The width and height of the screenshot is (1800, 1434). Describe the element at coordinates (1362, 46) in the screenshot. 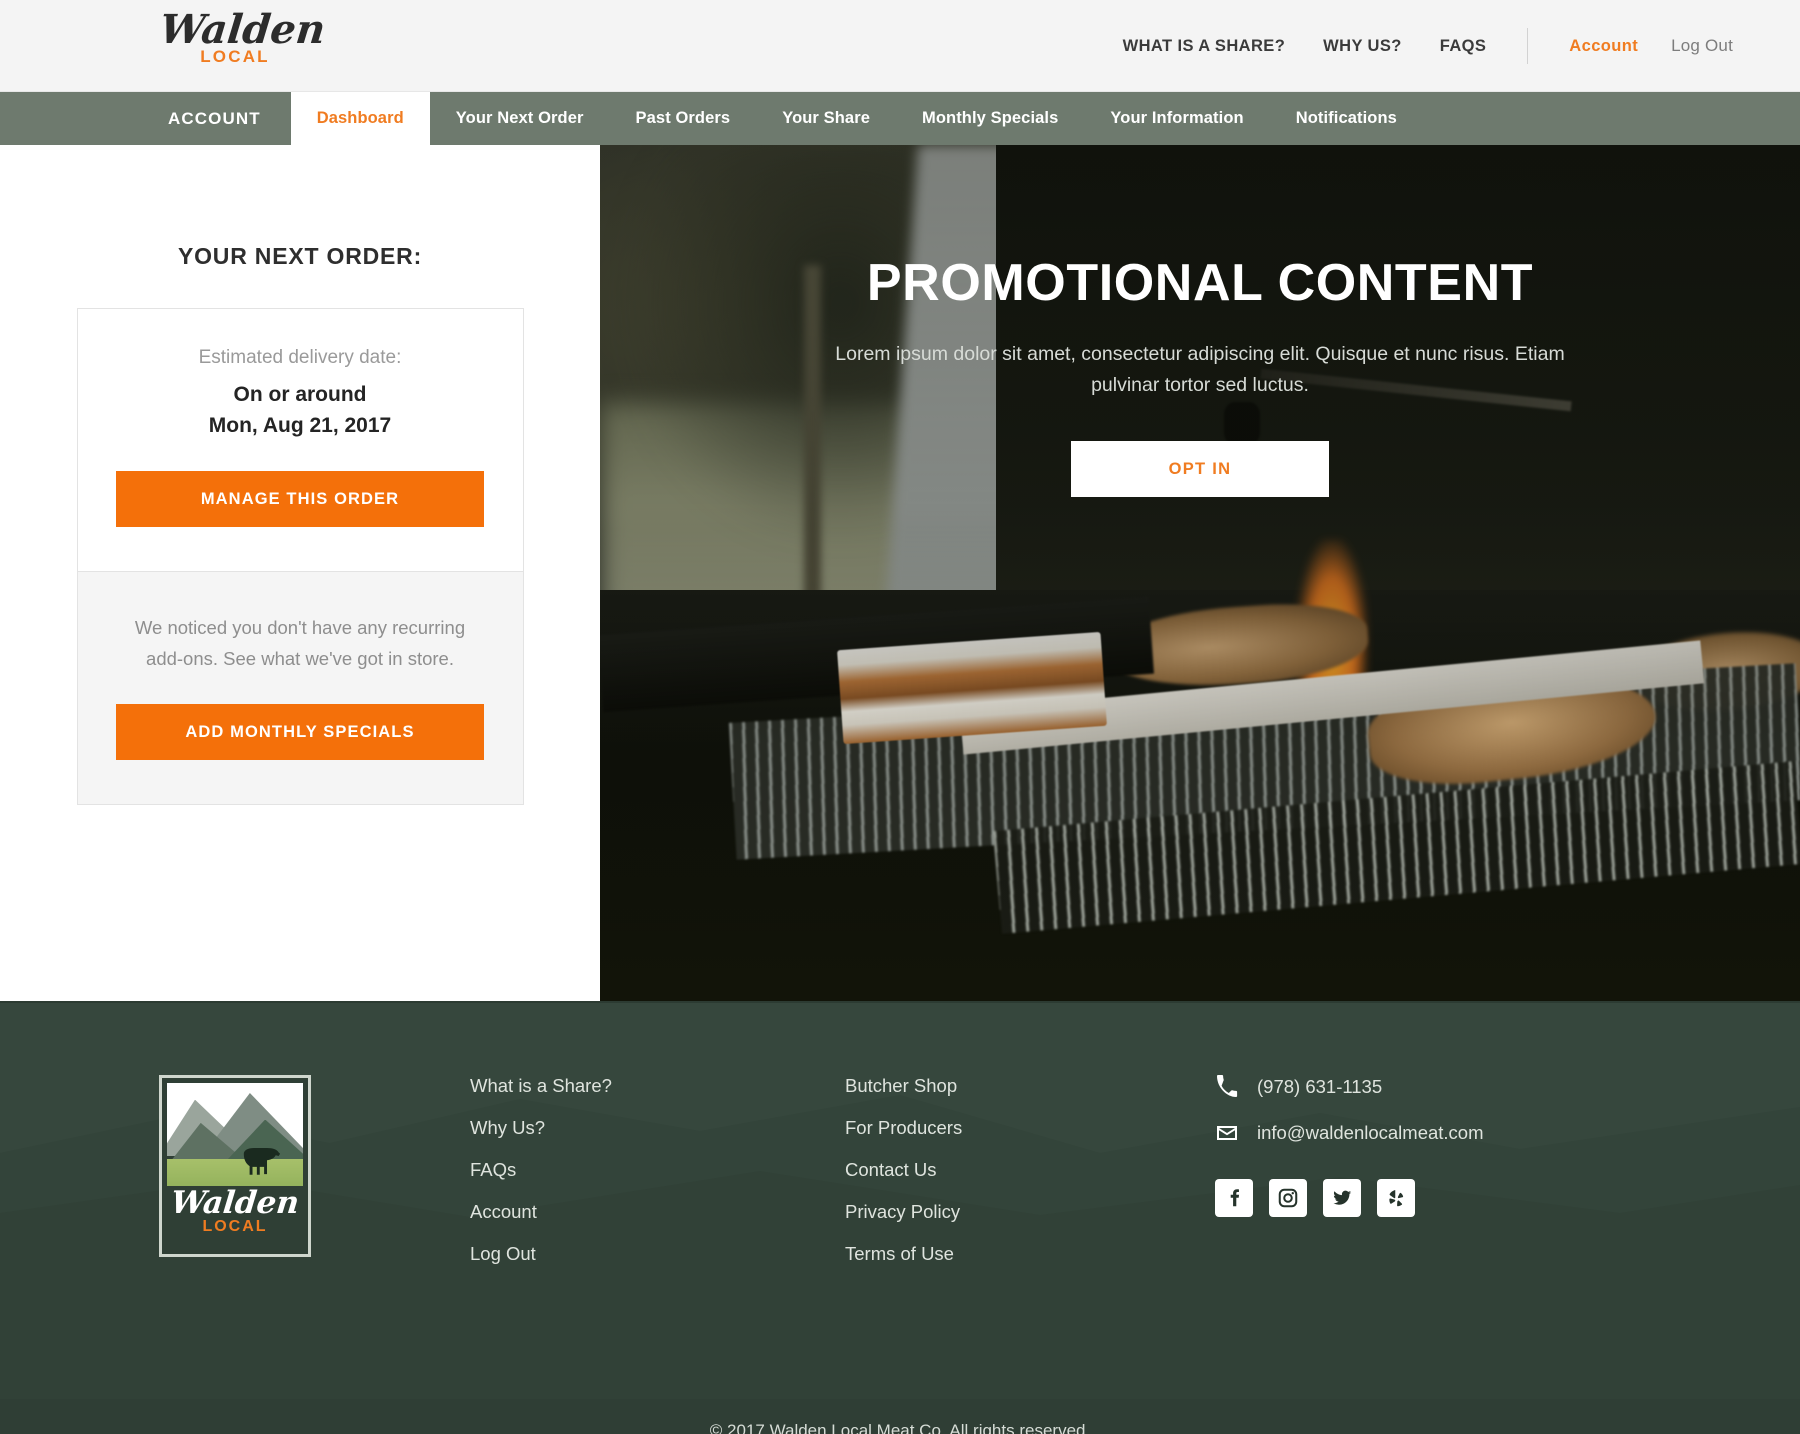

I see `nav-why-us: WHY US?` at that location.